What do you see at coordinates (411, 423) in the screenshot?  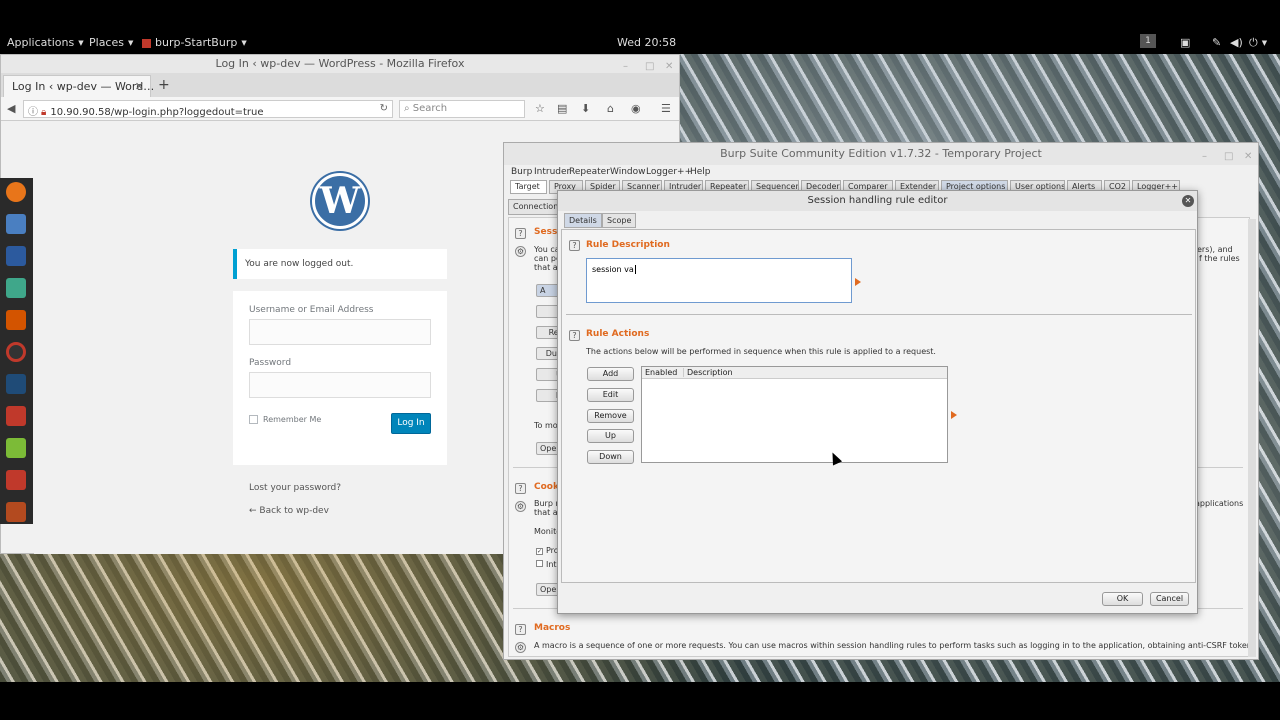 I see `login-button: Log In` at bounding box center [411, 423].